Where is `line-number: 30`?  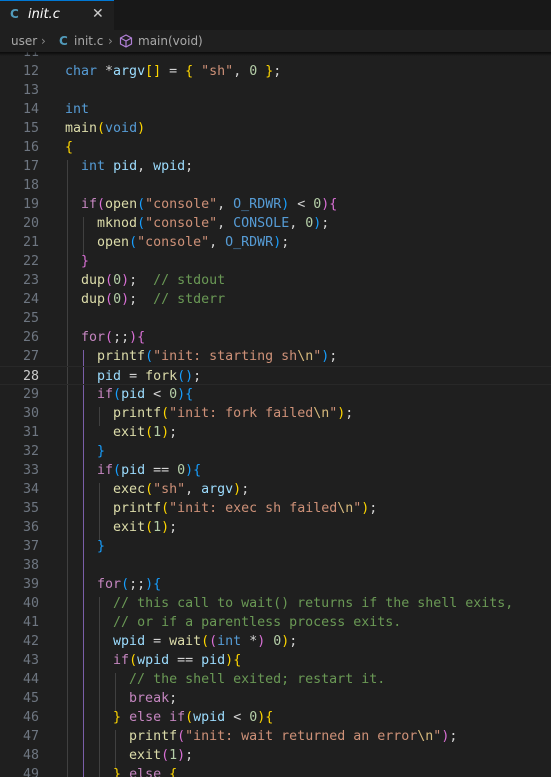 line-number: 30 is located at coordinates (30, 413).